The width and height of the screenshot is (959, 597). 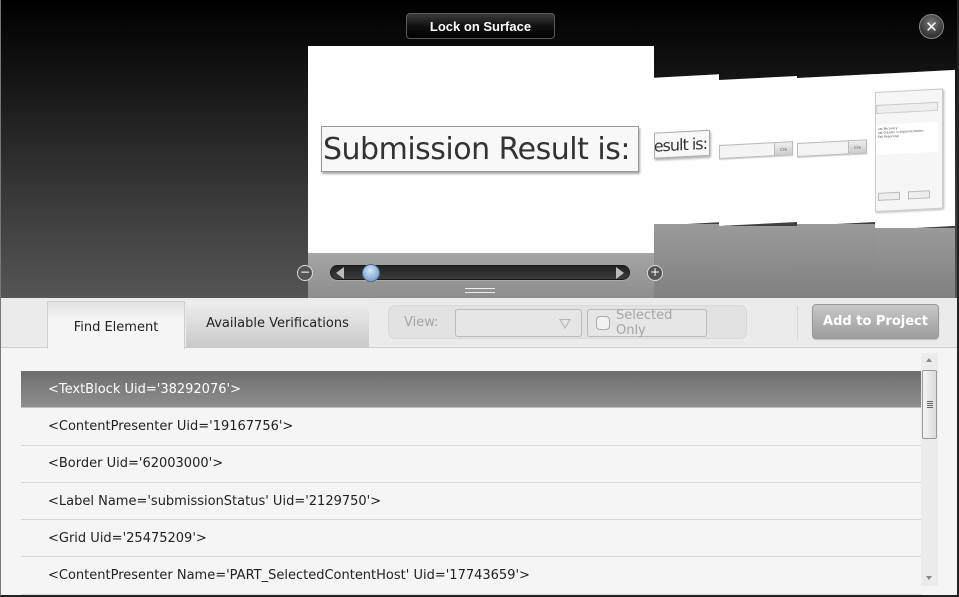 I want to click on minus-icon: −, so click(x=305, y=273).